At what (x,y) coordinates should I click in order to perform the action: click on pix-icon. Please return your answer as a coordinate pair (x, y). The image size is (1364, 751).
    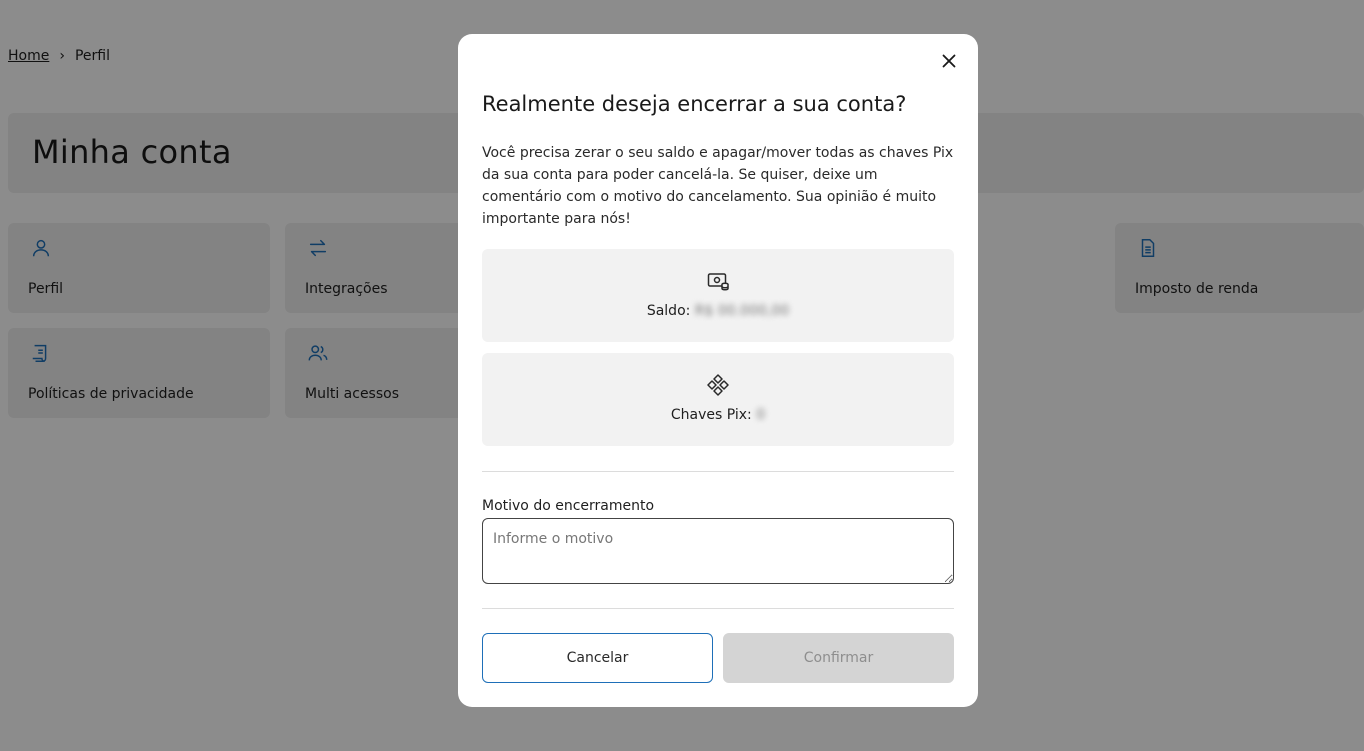
    Looking at the image, I should click on (718, 385).